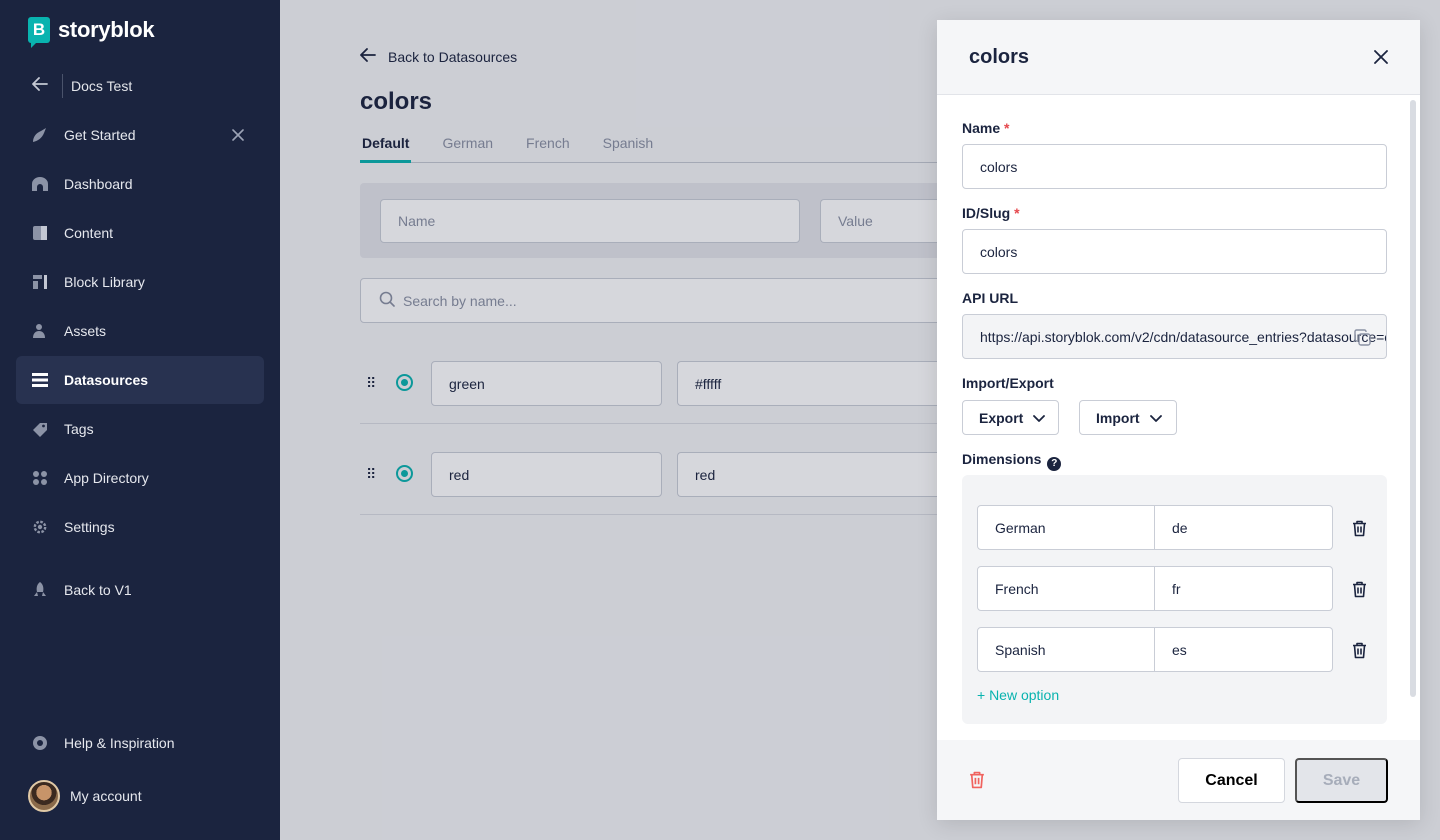  I want to click on save-button: Save, so click(1341, 780).